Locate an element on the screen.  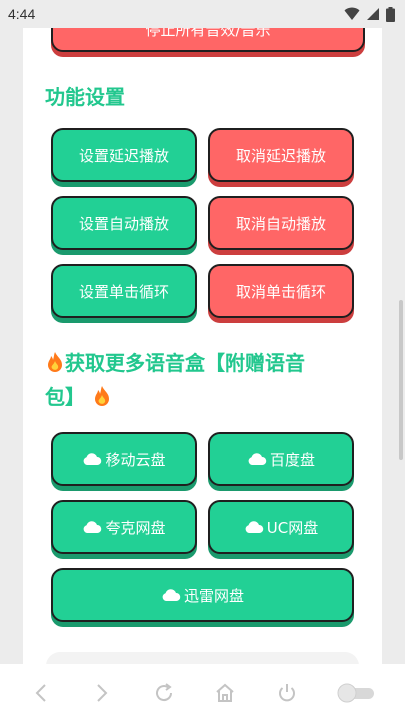
cancel-delay-play-button: 取消延迟播放 is located at coordinates (281, 155).